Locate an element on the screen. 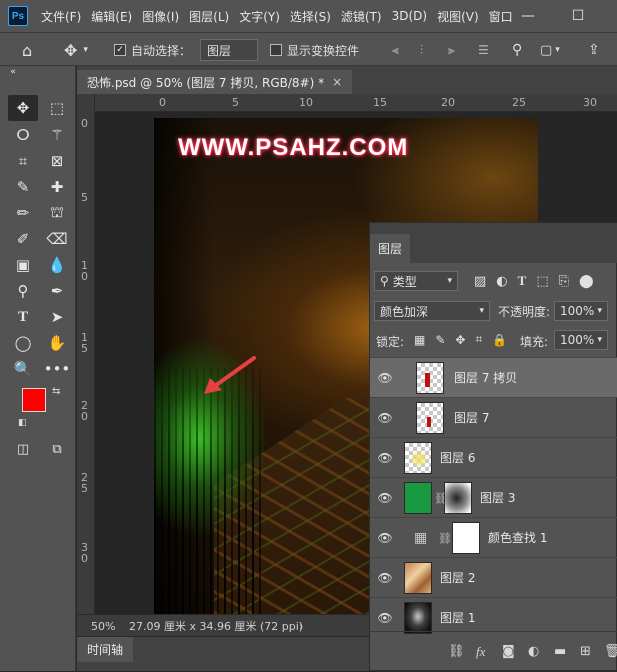 This screenshot has width=617, height=672. auto-select-checkbox: ✓ 自动选择： is located at coordinates (152, 50).